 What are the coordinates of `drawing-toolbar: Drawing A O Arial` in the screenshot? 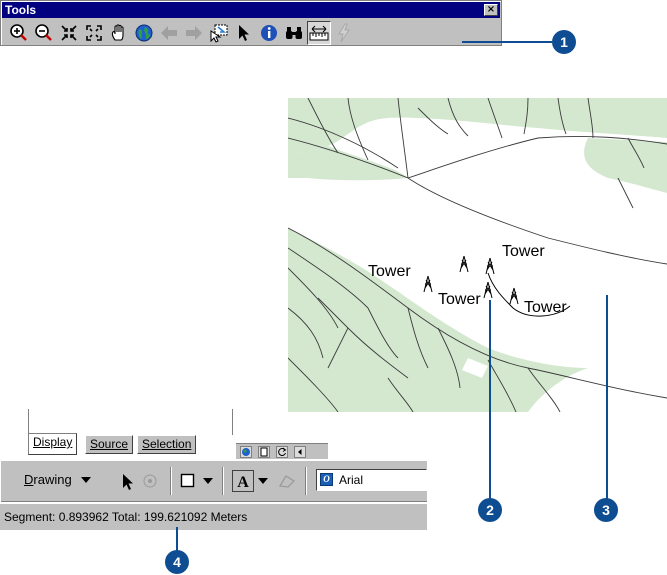 It's located at (213, 481).